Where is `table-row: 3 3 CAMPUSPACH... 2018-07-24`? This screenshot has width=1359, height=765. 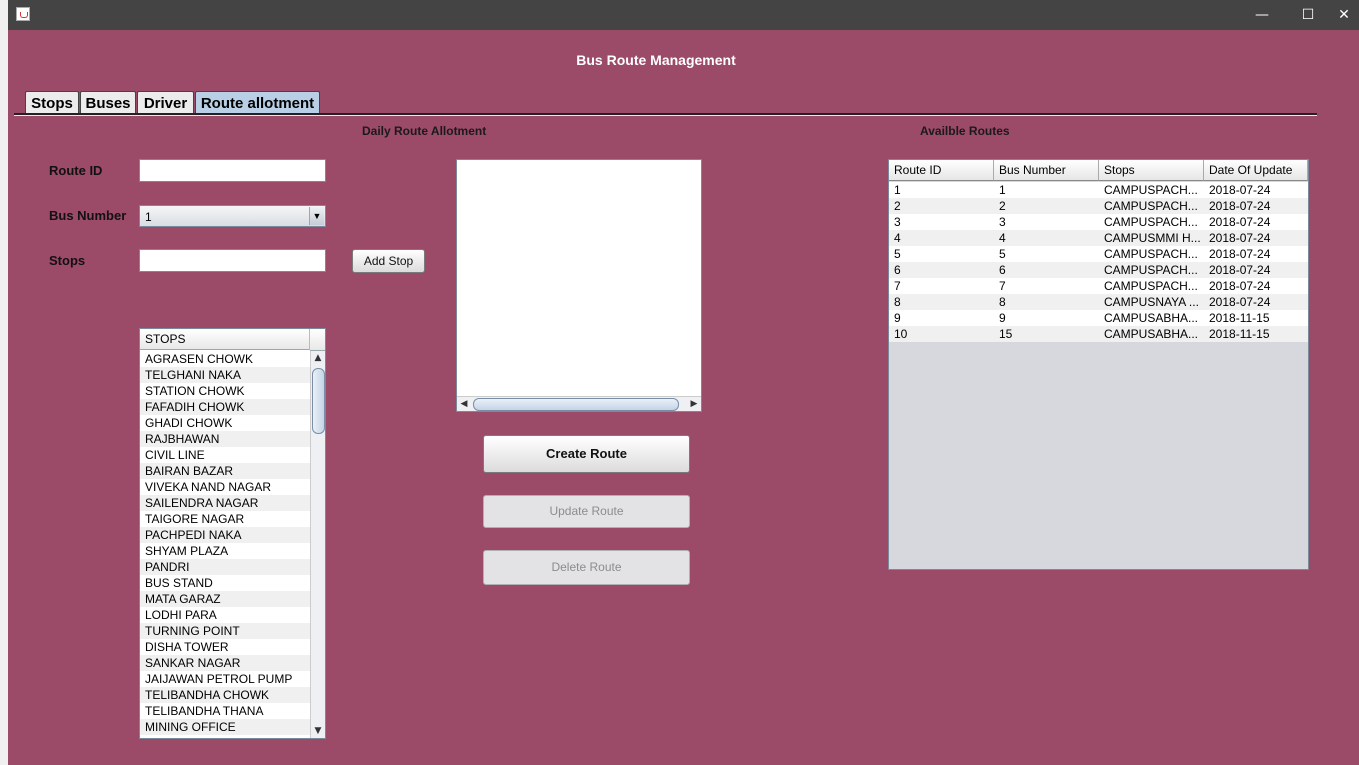
table-row: 3 3 CAMPUSPACH... 2018-07-24 is located at coordinates (1098, 222).